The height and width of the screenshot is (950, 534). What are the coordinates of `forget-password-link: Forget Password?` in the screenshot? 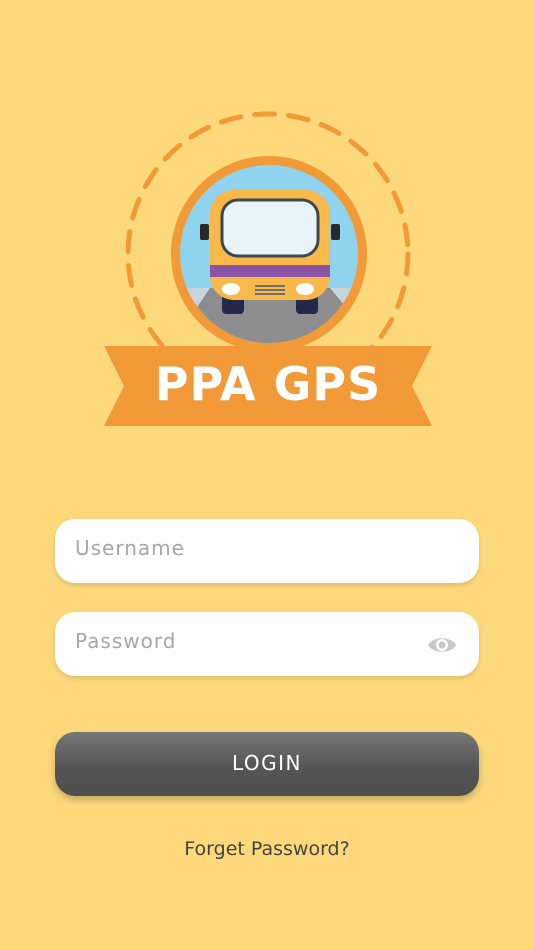 It's located at (267, 849).